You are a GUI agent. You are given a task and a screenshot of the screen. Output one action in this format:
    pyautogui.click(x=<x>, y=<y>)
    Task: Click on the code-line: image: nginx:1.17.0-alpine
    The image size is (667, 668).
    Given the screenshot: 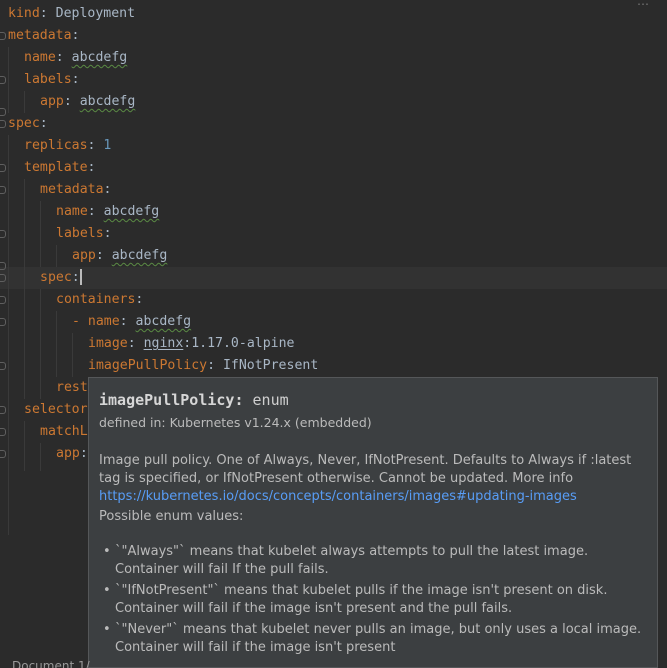 What is the action you would take?
    pyautogui.click(x=191, y=344)
    